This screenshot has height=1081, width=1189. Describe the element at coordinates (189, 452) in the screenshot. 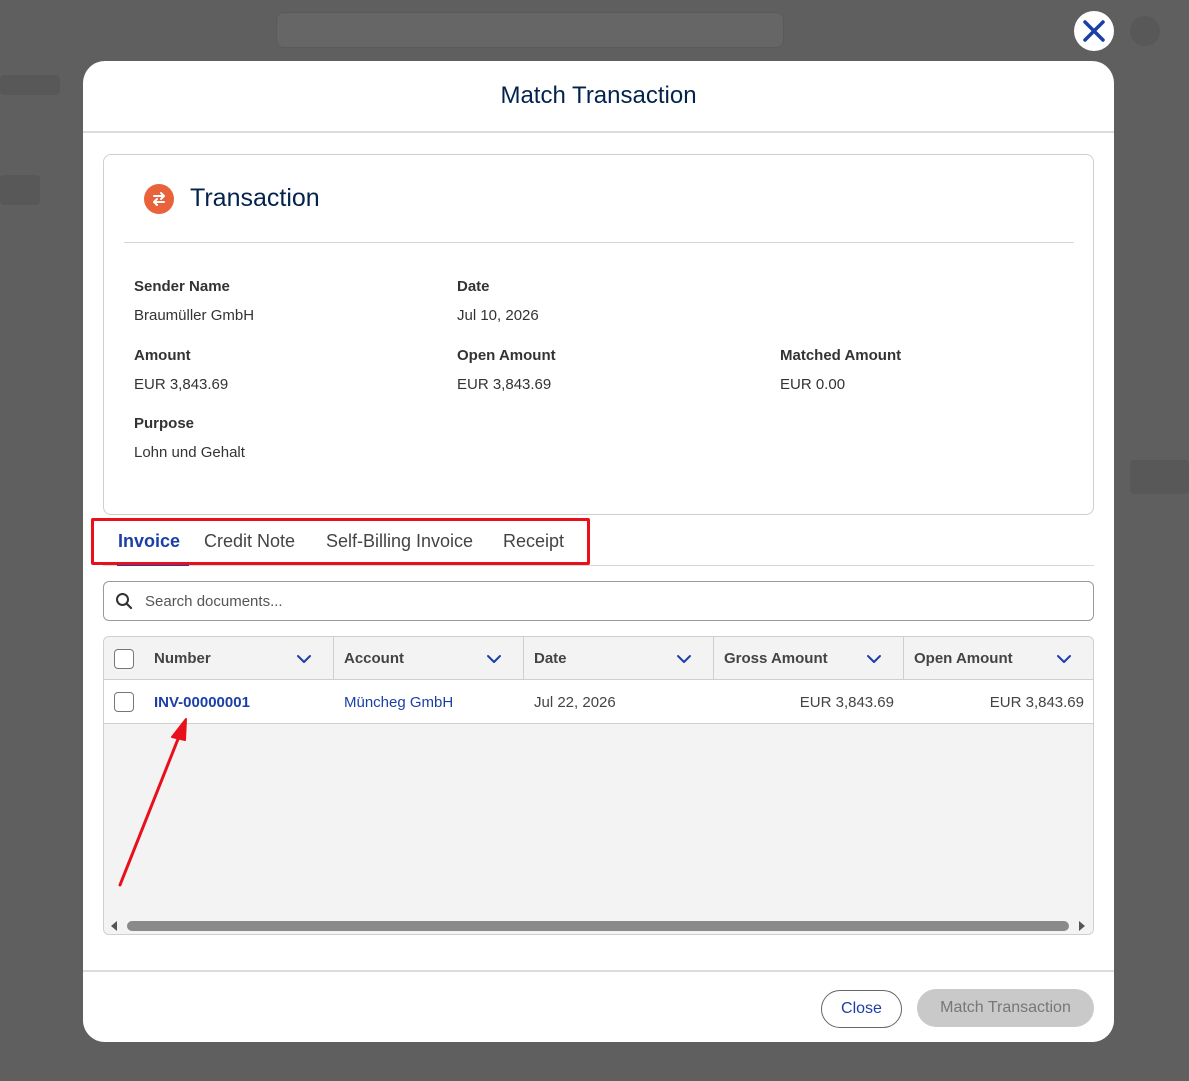

I see `purpose-value: Lohn und Gehalt` at that location.